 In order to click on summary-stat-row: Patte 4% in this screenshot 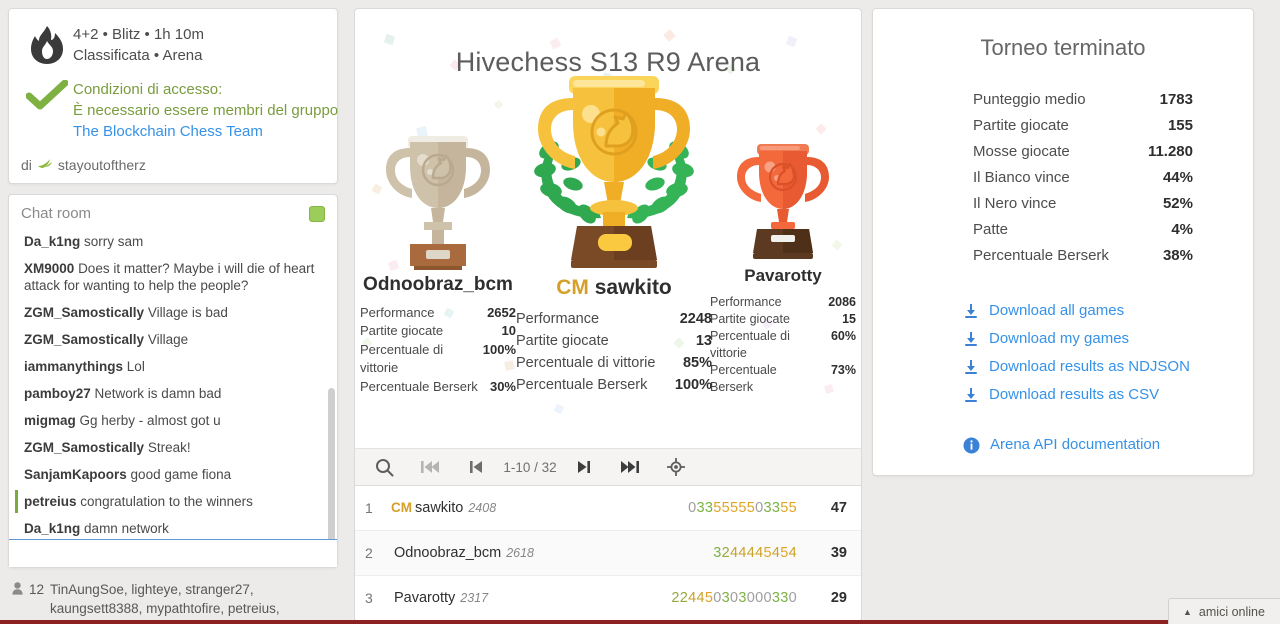, I will do `click(1063, 230)`.